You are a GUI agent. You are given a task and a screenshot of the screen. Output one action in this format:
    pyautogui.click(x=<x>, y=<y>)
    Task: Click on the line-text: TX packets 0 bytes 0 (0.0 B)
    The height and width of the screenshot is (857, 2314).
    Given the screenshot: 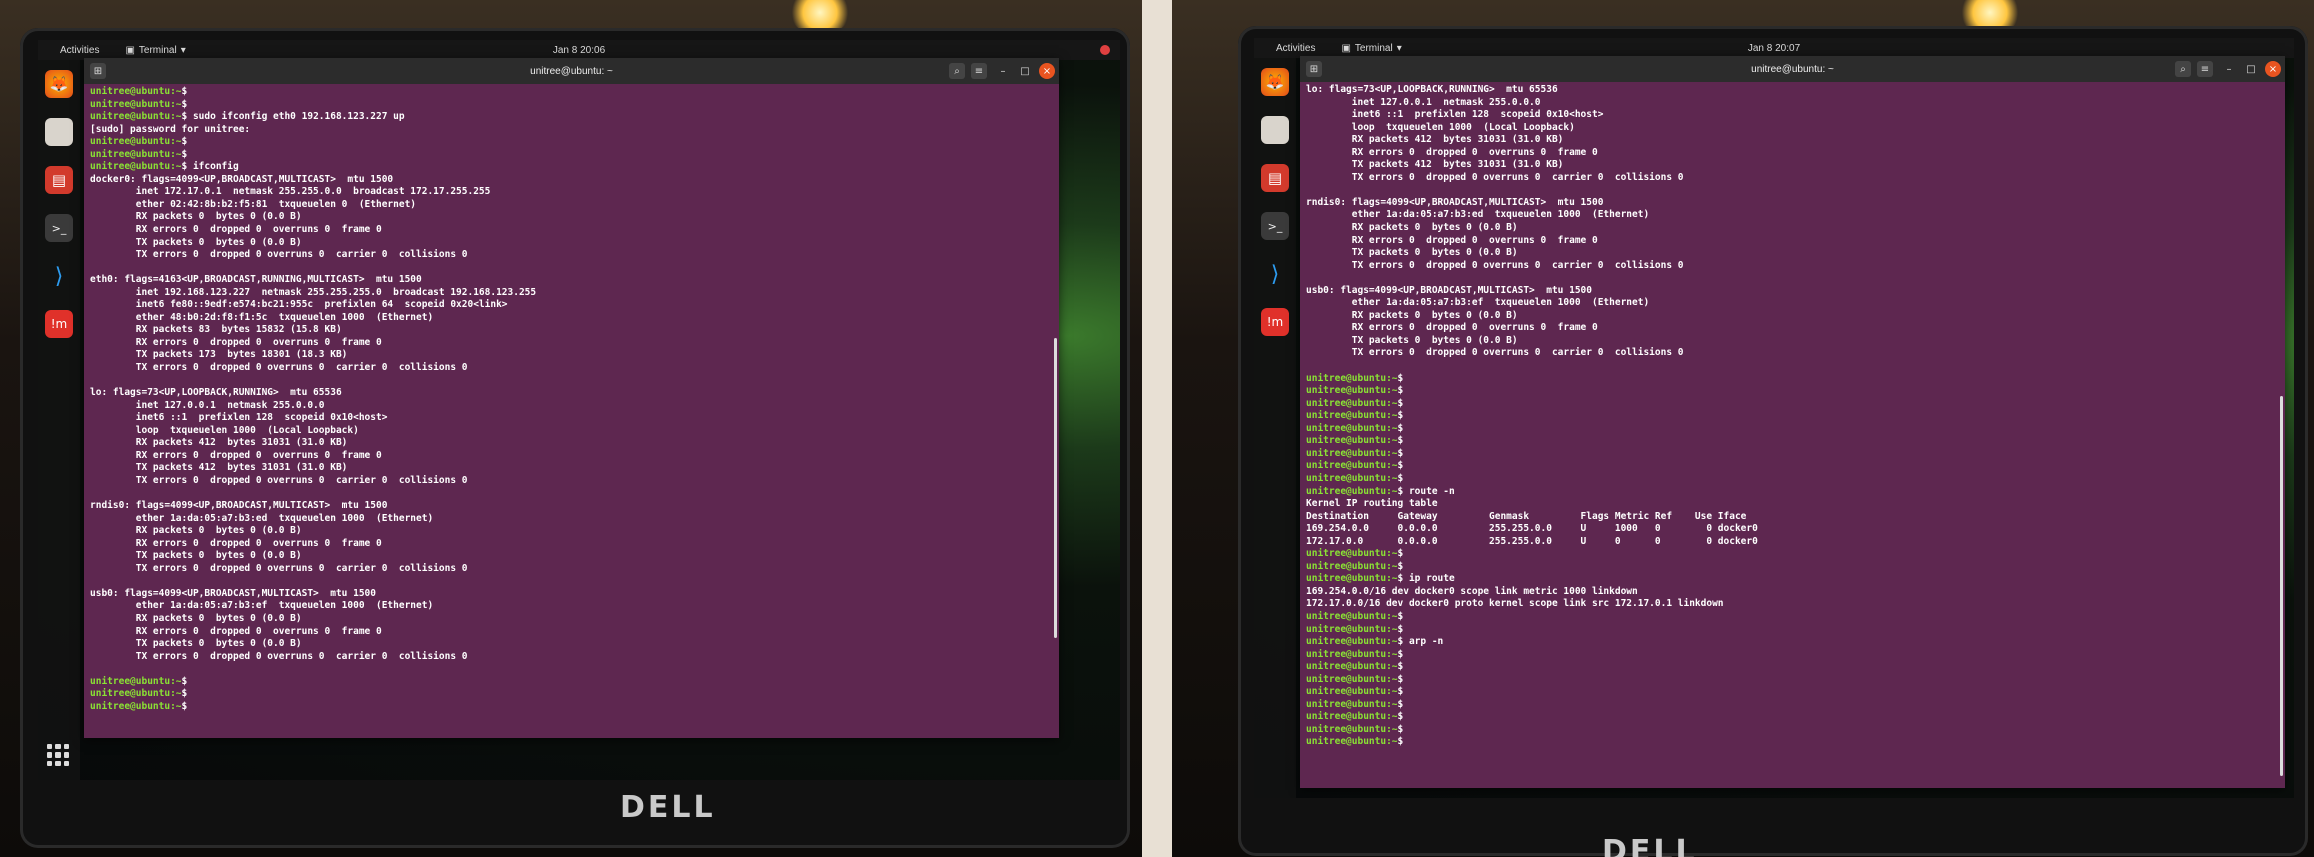 What is the action you would take?
    pyautogui.click(x=1412, y=253)
    